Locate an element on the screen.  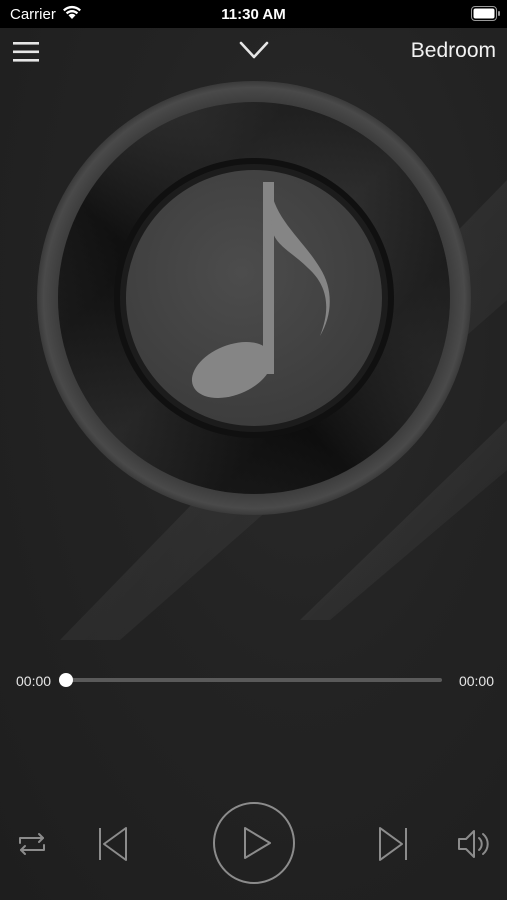
clock-label: 11:30 AM is located at coordinates (253, 14).